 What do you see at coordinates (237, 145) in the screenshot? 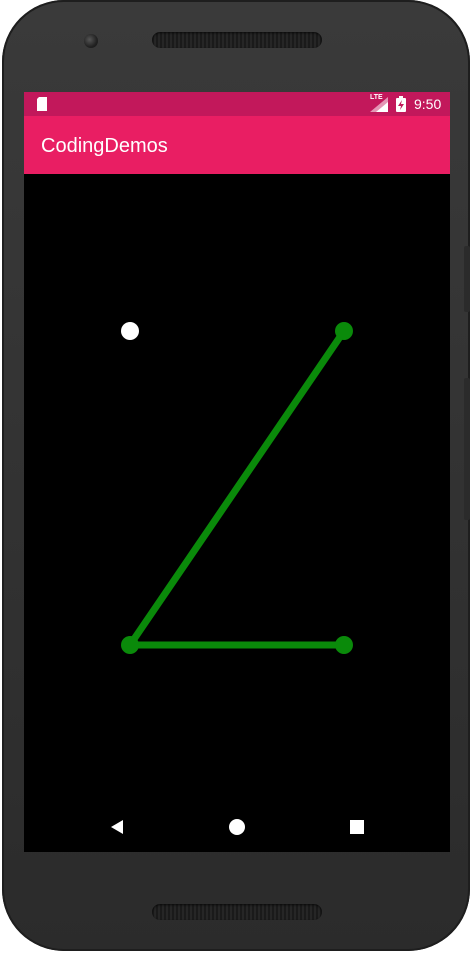
I see `app-bar: CodingDemos` at bounding box center [237, 145].